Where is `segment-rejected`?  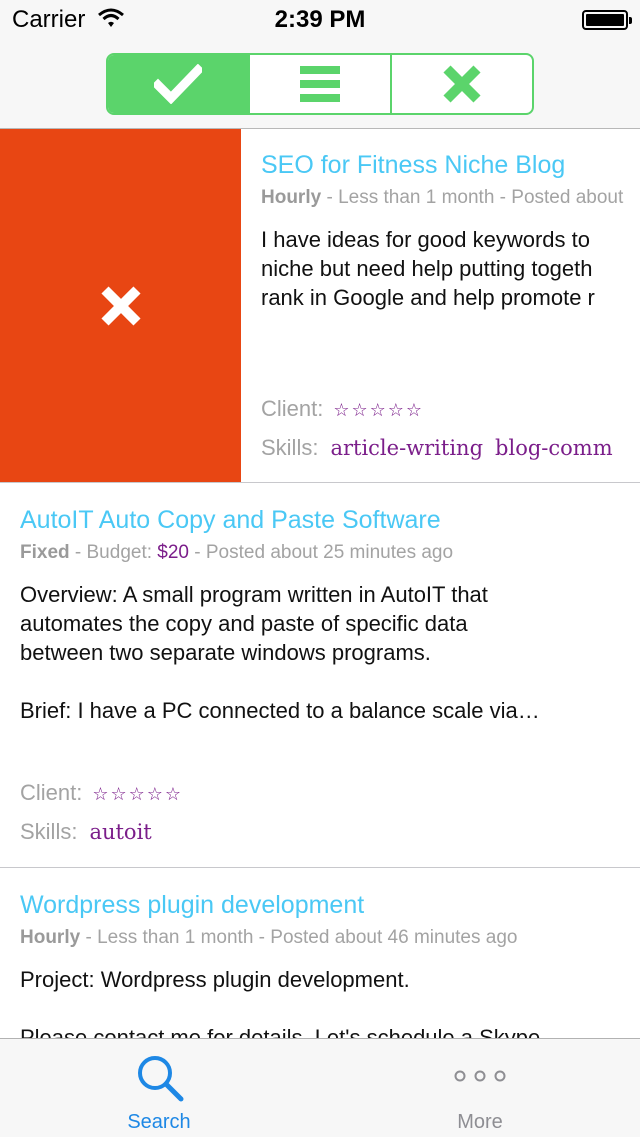
segment-rejected is located at coordinates (462, 84).